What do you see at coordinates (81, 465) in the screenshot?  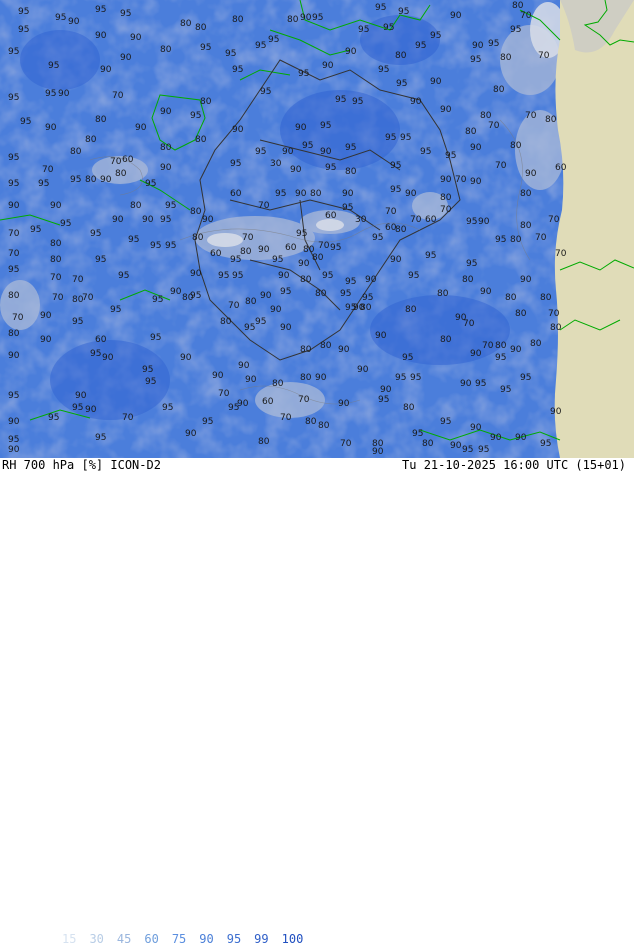 I see `map-title: RH 700 hPa [%] ICON-D2` at bounding box center [81, 465].